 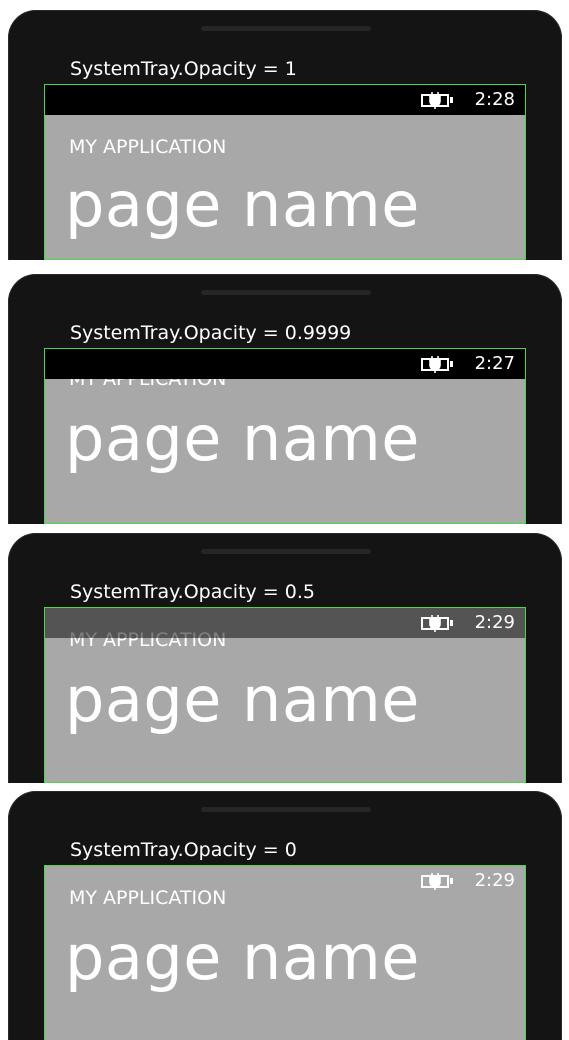 I want to click on opacity-caption: SystemTray.Opacity = 0.9999, so click(x=211, y=333).